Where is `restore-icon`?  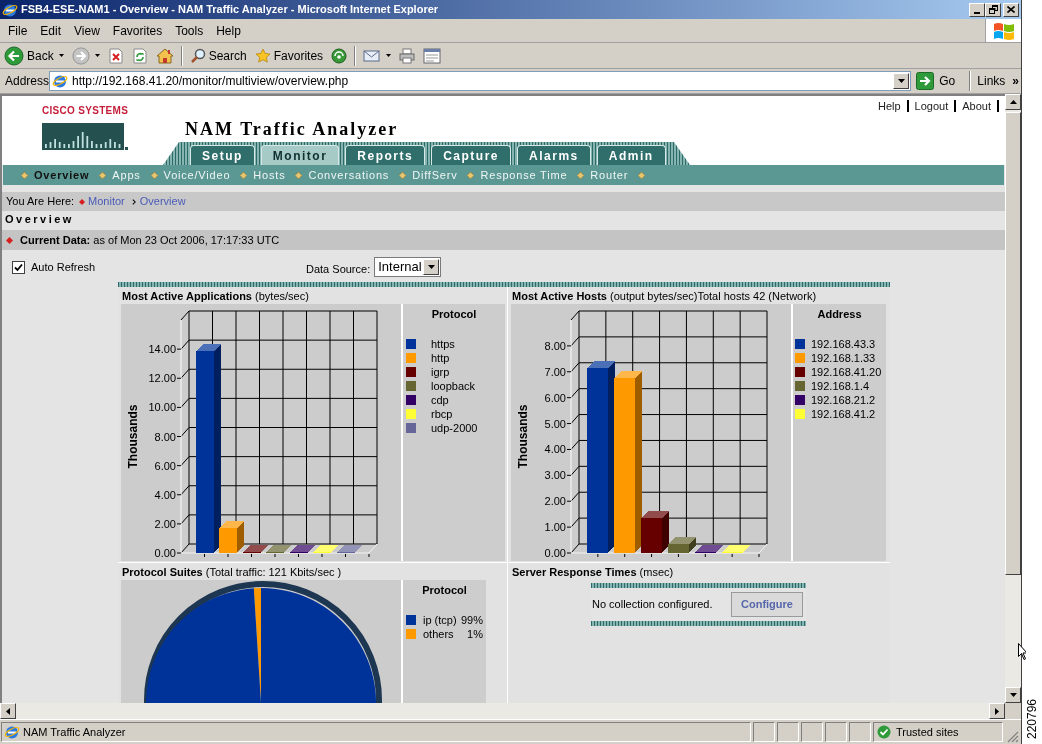 restore-icon is located at coordinates (993, 9).